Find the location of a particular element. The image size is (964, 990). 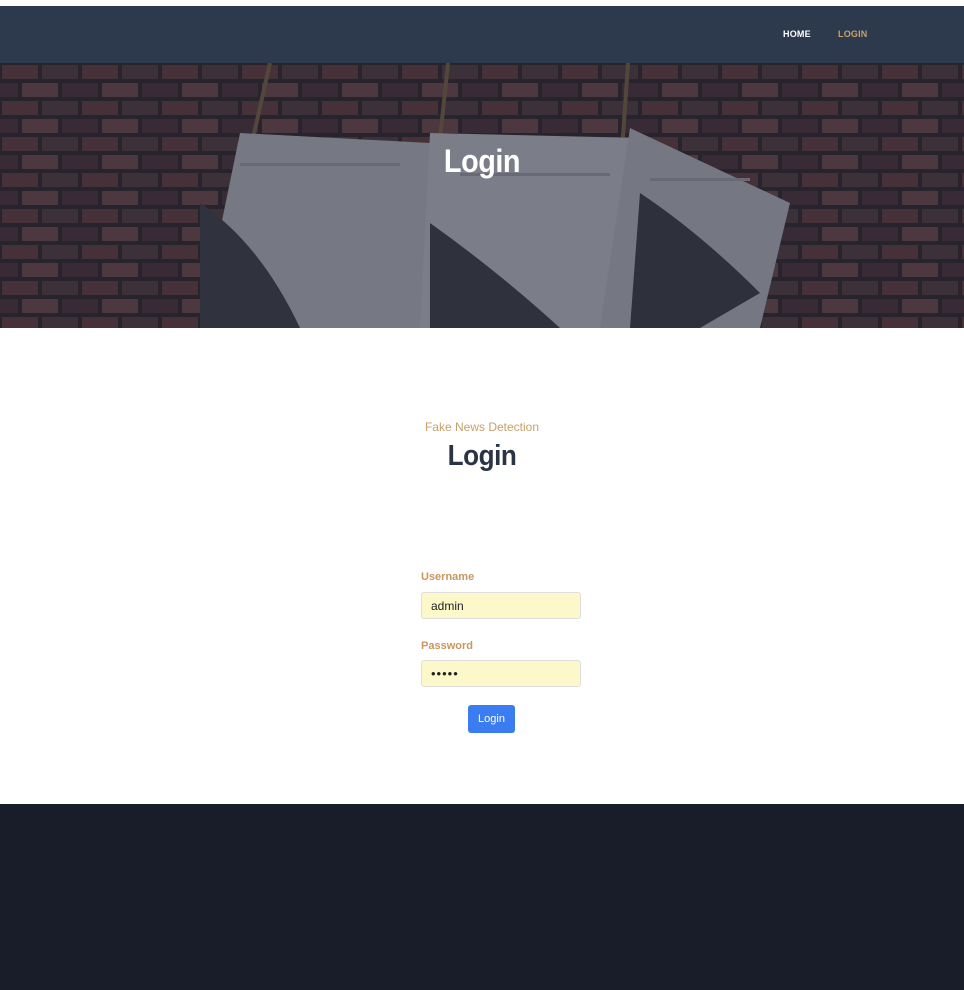

password-input is located at coordinates (501, 673).